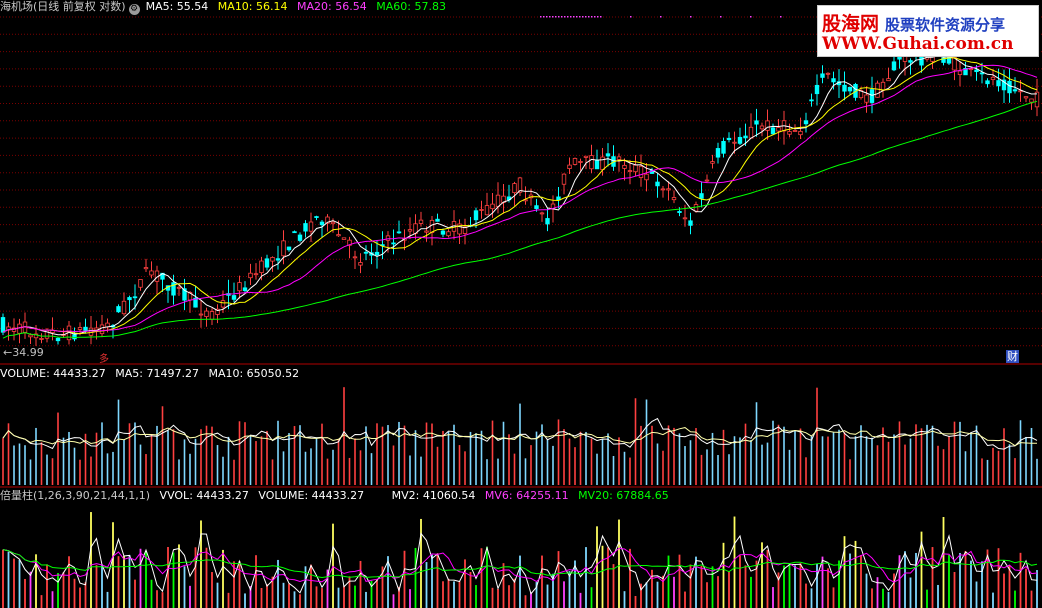 Image resolution: width=1042 pixels, height=608 pixels. Describe the element at coordinates (53, 373) in the screenshot. I see `volume-legend: VOLUME: 44433.27` at that location.